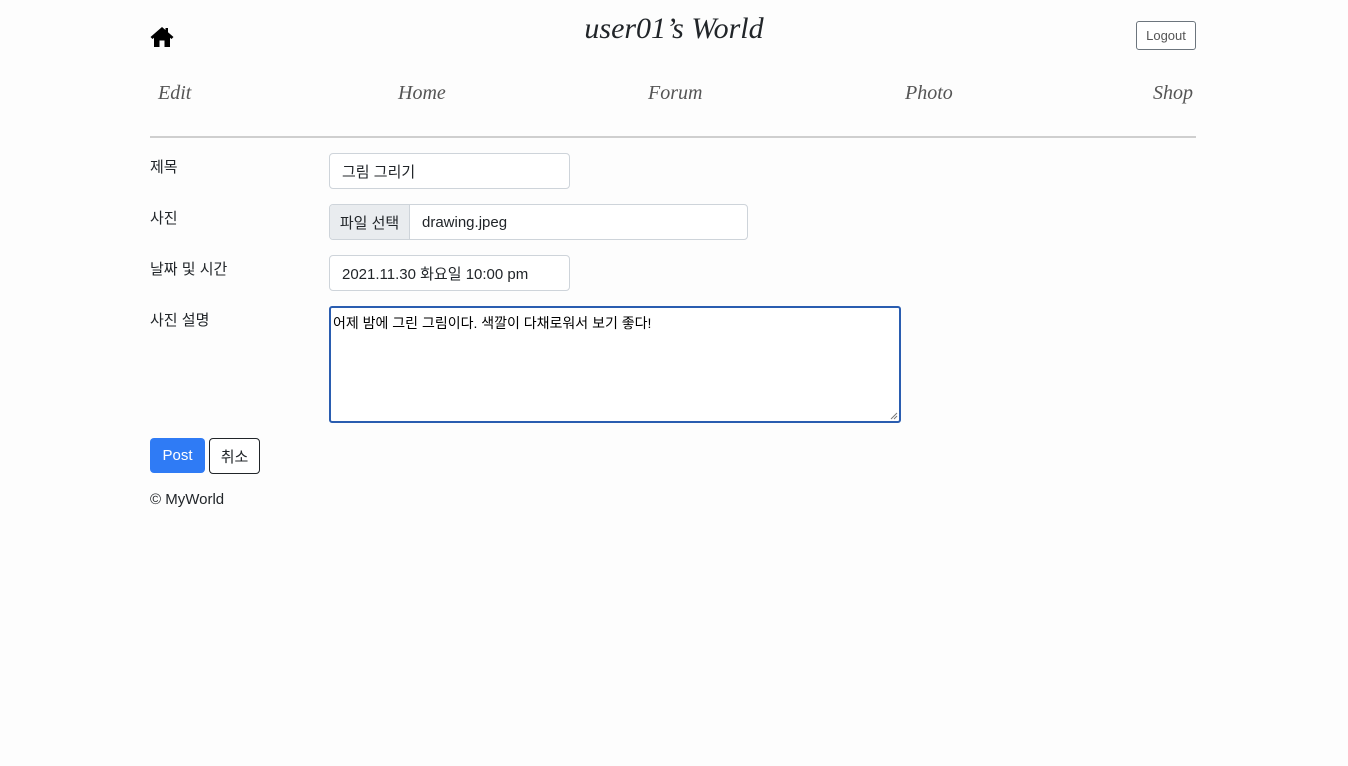  What do you see at coordinates (164, 167) in the screenshot?
I see `title-label: 제목` at bounding box center [164, 167].